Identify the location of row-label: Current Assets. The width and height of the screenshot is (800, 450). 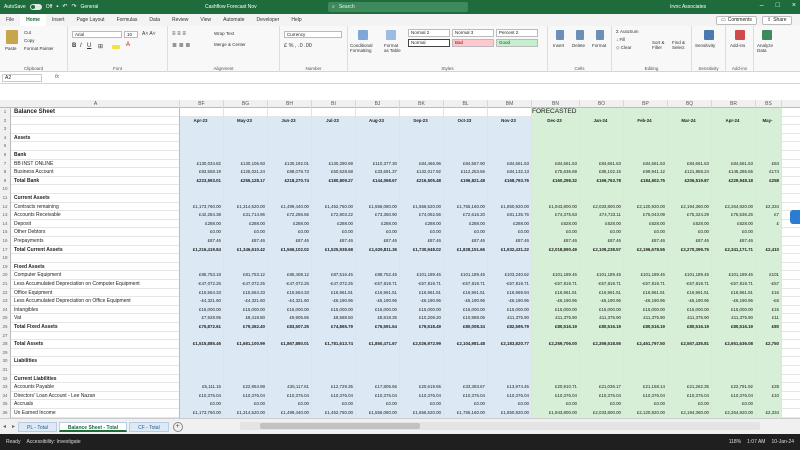
(96, 198).